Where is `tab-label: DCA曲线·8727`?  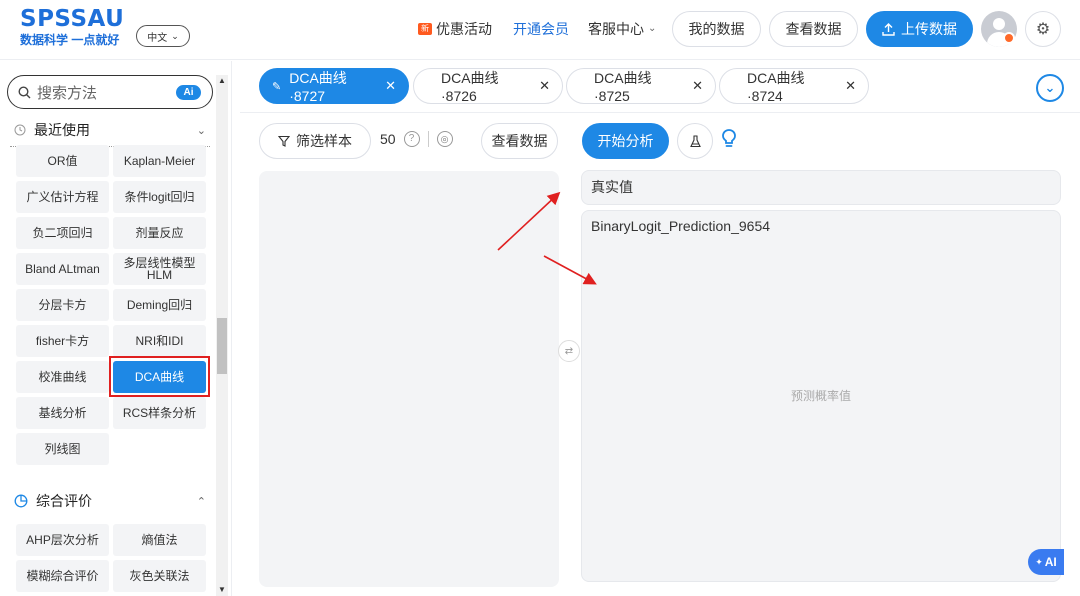 tab-label: DCA曲线·8727 is located at coordinates (318, 87).